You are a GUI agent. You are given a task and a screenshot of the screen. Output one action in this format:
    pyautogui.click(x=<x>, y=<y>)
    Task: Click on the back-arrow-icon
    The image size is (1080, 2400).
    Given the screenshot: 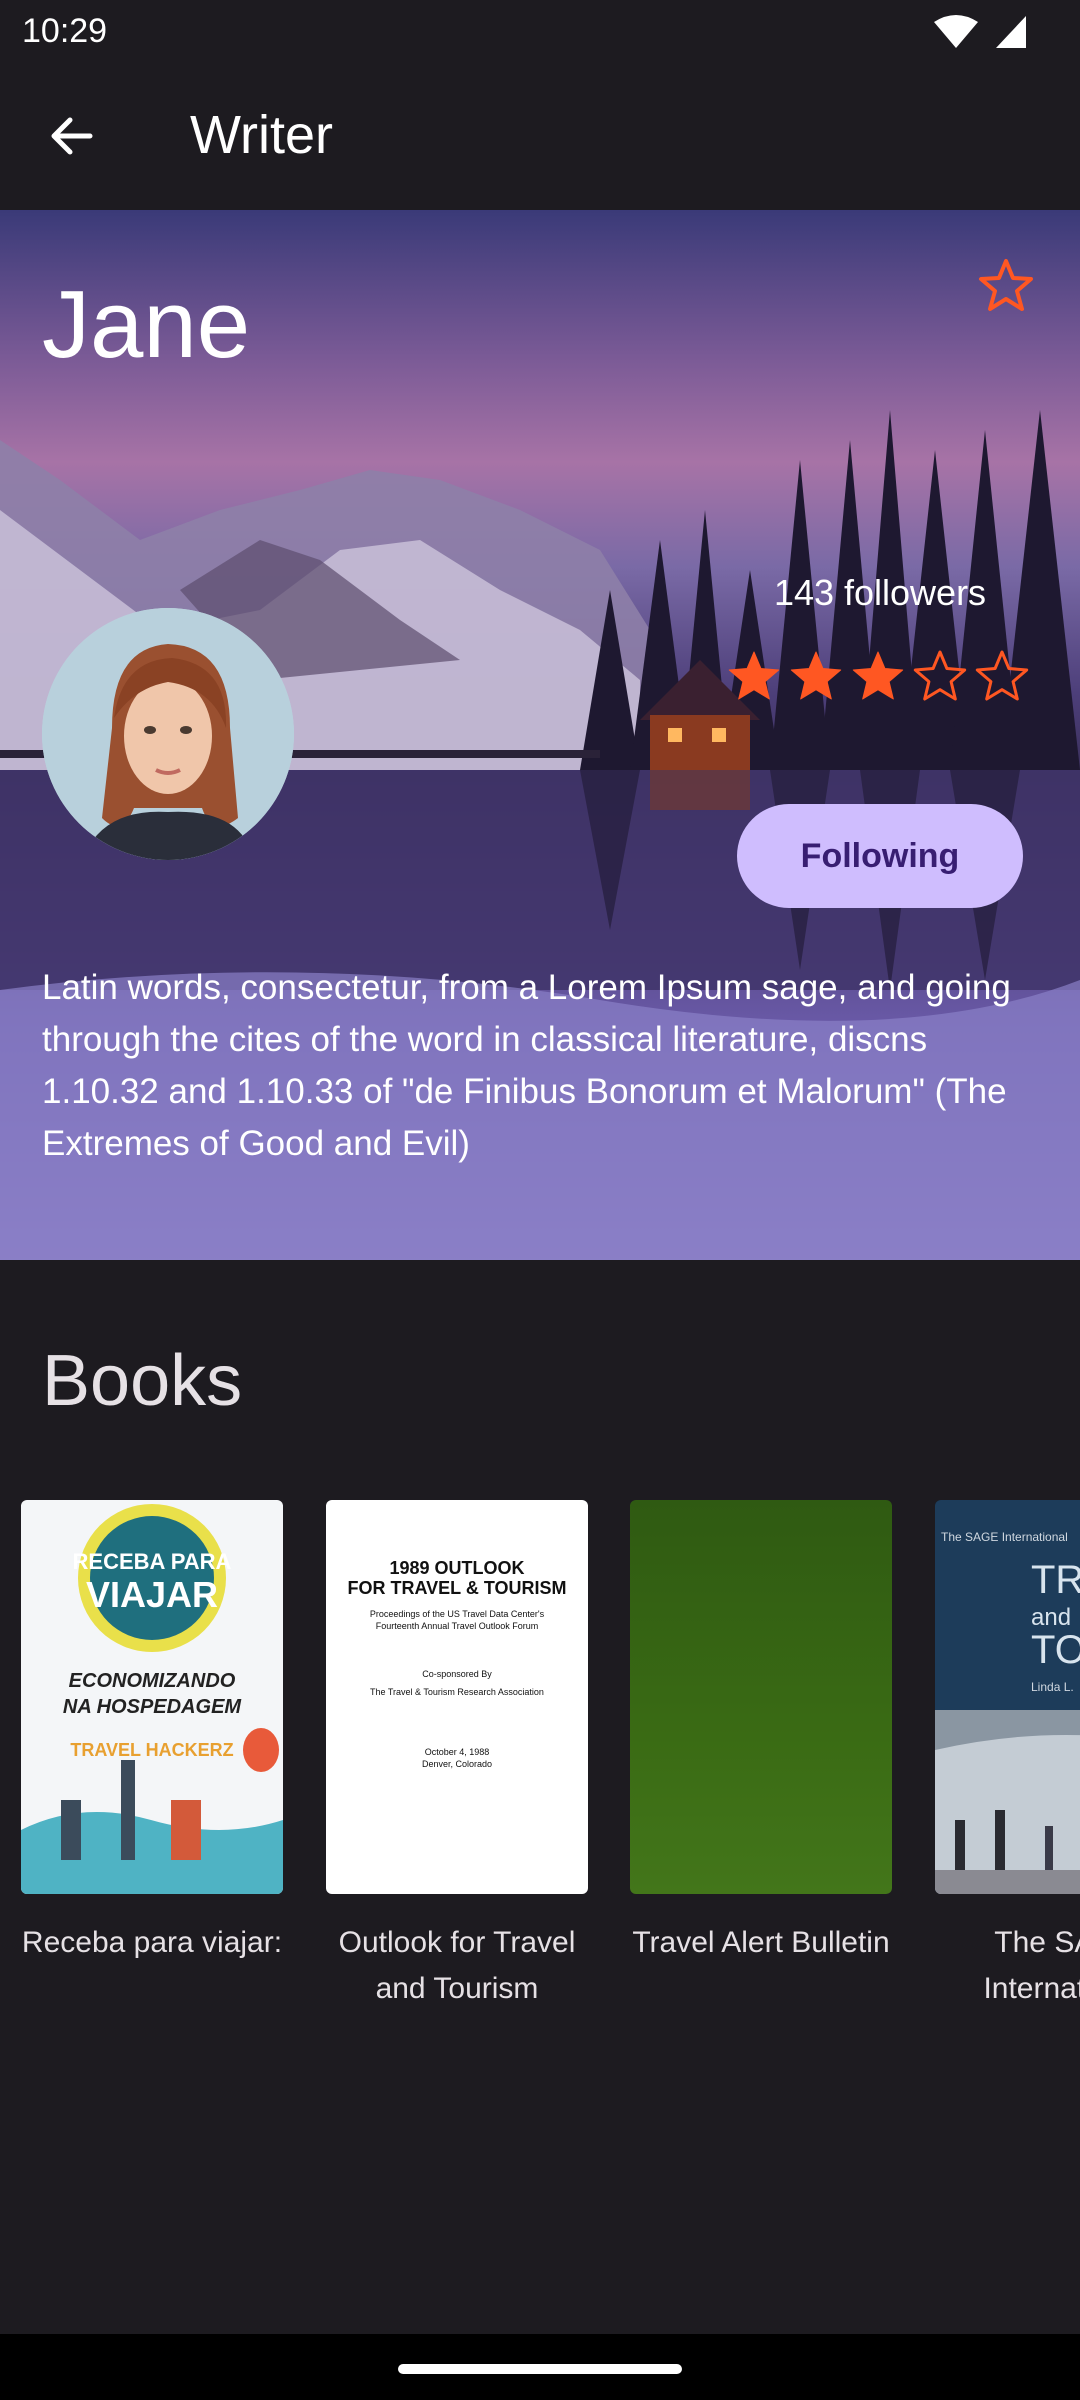 What is the action you would take?
    pyautogui.click(x=72, y=136)
    